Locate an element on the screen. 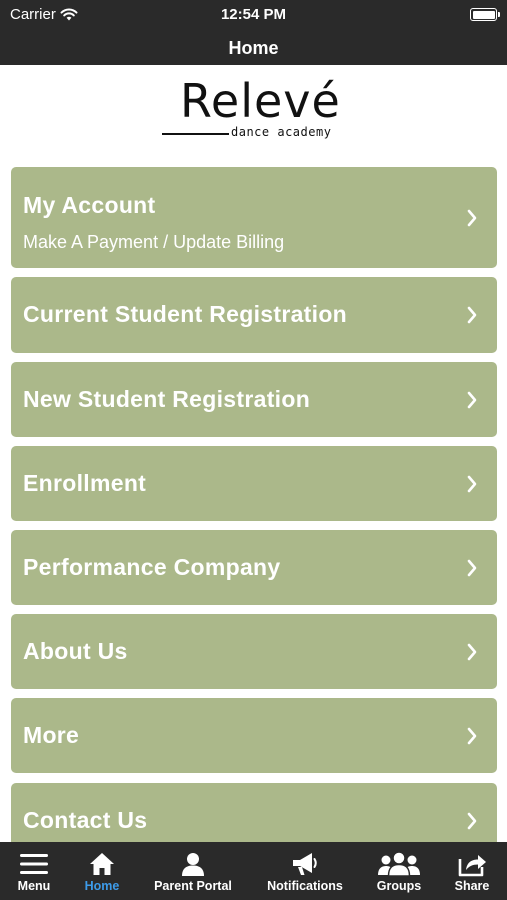 The width and height of the screenshot is (507, 900). menu-item-current-student-registration: Current Student Registration is located at coordinates (254, 315).